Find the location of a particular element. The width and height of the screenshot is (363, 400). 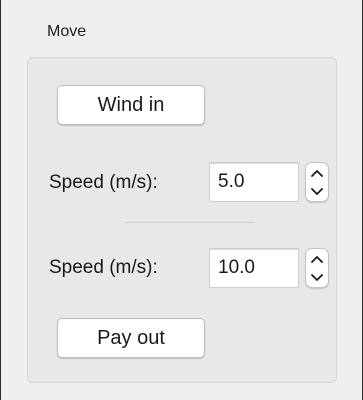

pay-speed-stepper is located at coordinates (317, 268).